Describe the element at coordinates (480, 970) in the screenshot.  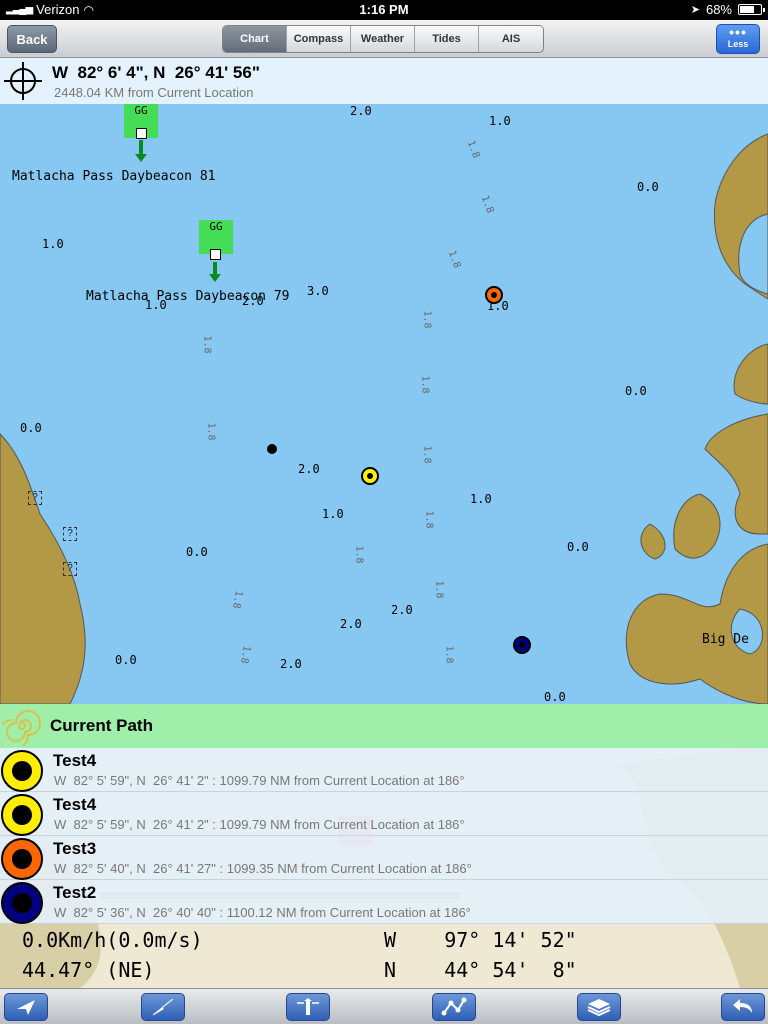
I see `current-latitude: N 44° 54' 8"` at that location.